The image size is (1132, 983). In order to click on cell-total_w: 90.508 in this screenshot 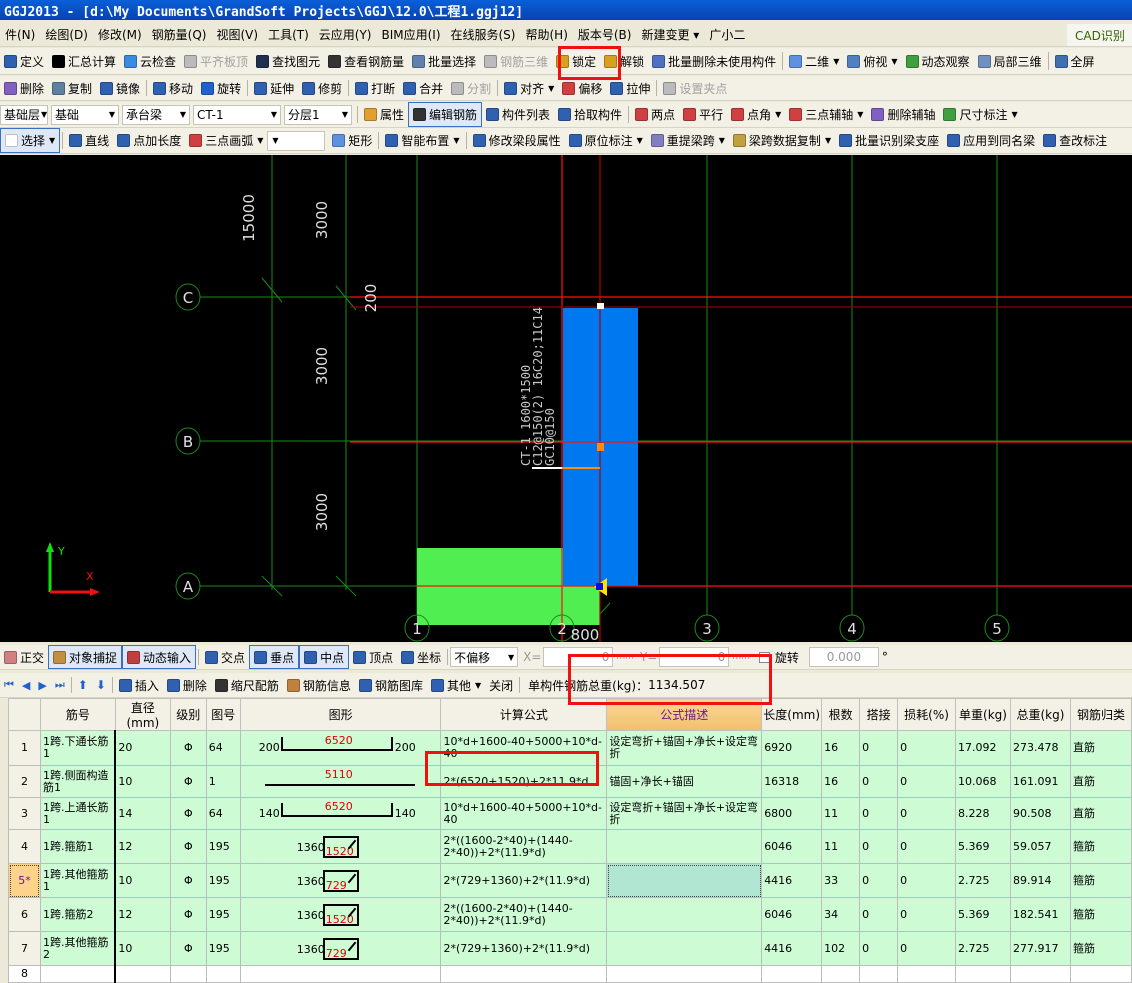, I will do `click(1040, 813)`.